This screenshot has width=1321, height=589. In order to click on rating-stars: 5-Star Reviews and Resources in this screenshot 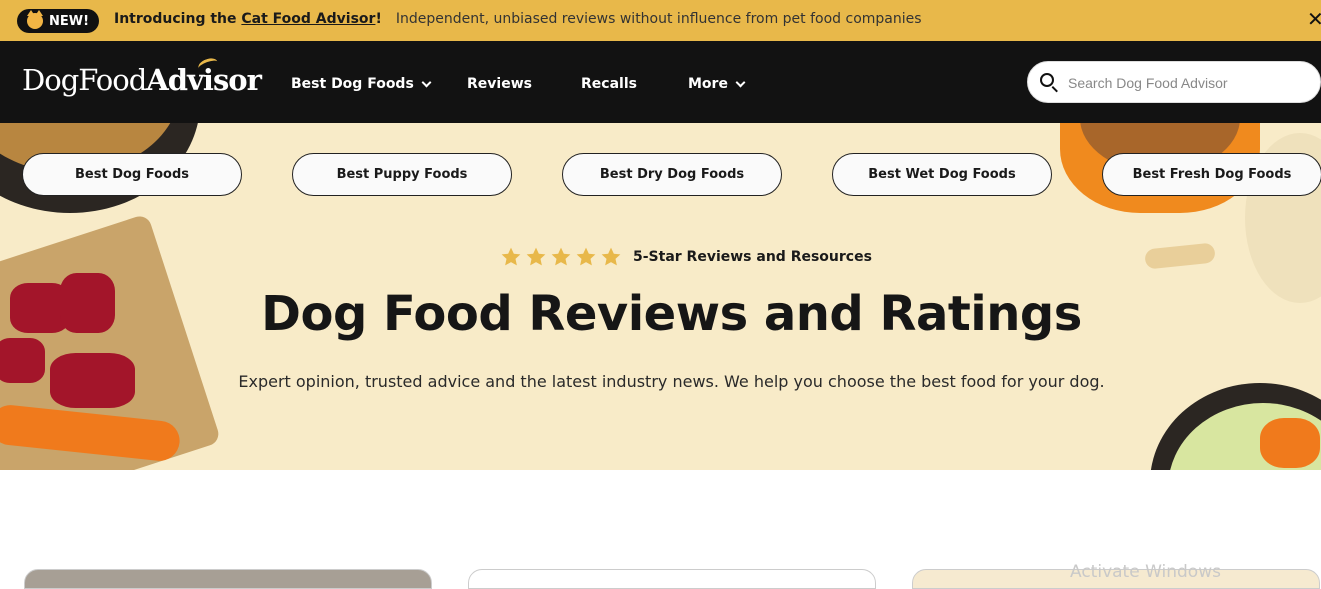, I will do `click(686, 257)`.